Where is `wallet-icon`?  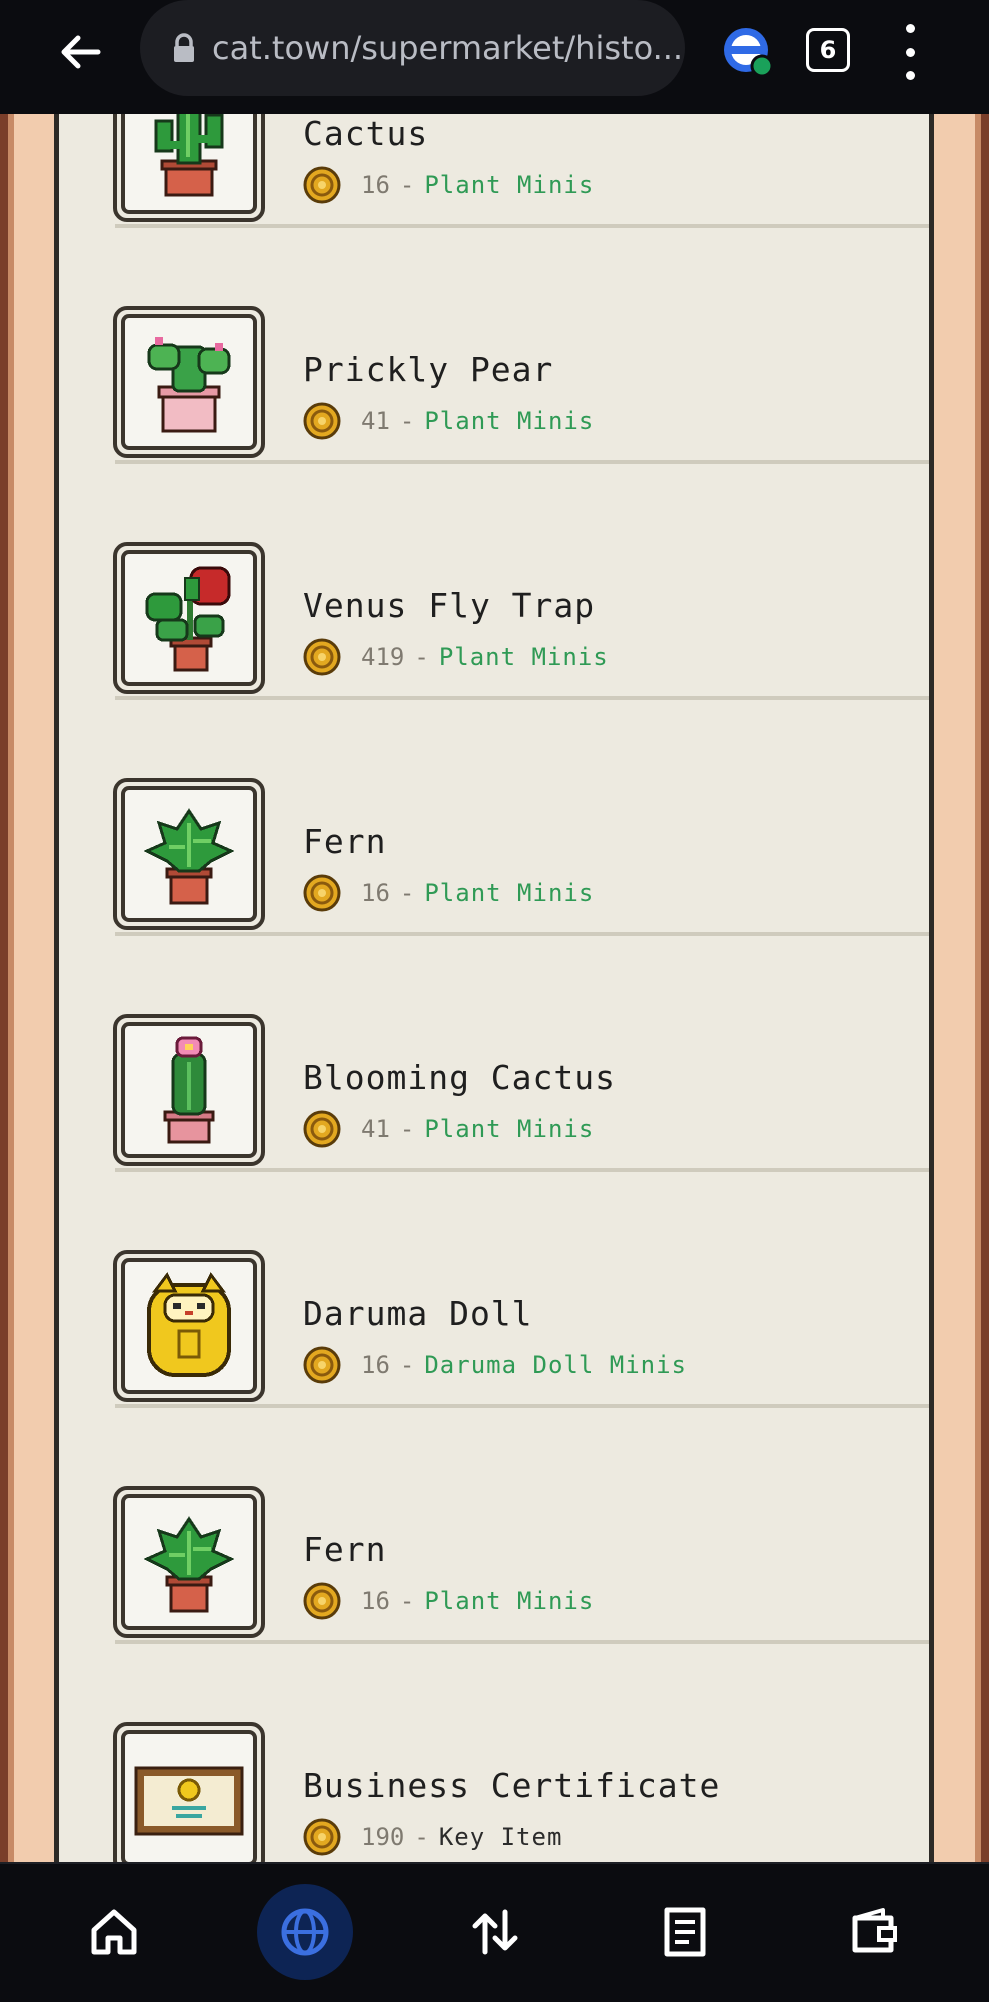 wallet-icon is located at coordinates (874, 1930).